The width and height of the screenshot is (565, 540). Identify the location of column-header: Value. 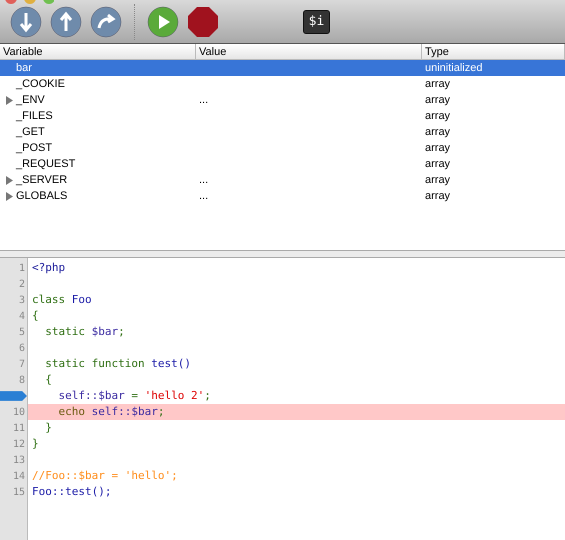
(309, 51).